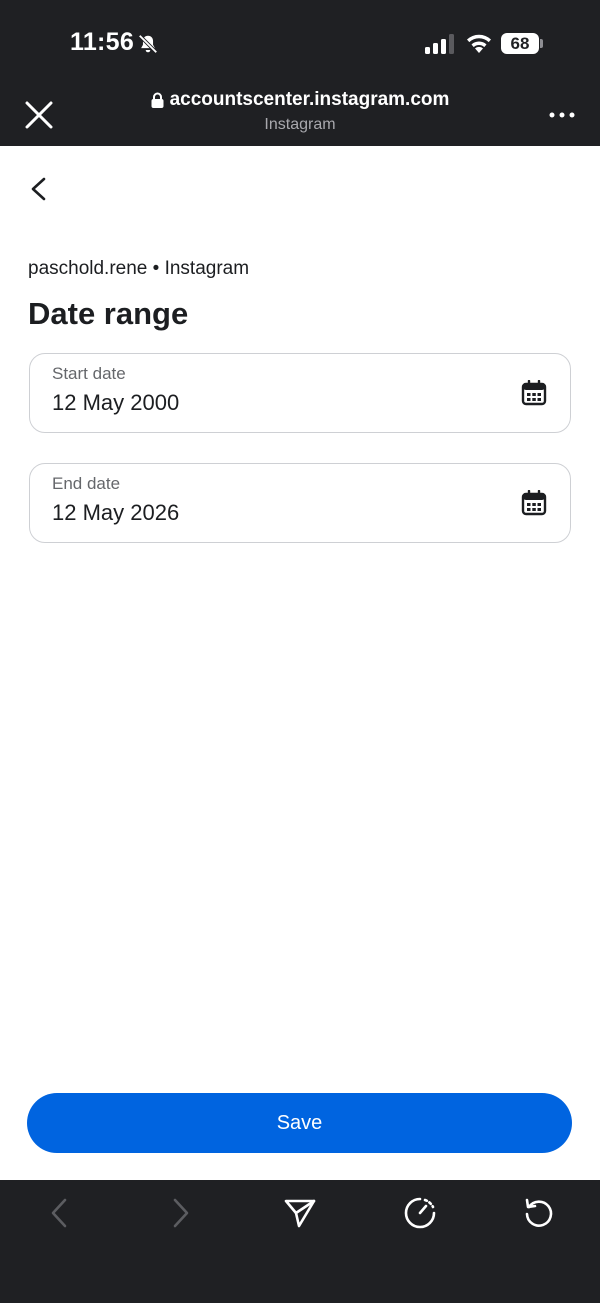 The width and height of the screenshot is (600, 1303). What do you see at coordinates (439, 44) in the screenshot?
I see `signal-icon` at bounding box center [439, 44].